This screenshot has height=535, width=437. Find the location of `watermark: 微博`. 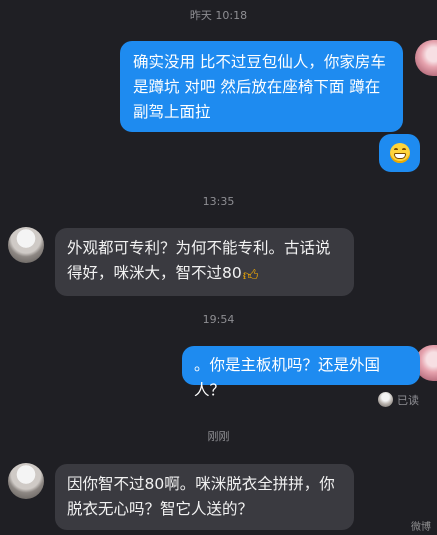

watermark: 微博 is located at coordinates (421, 527).